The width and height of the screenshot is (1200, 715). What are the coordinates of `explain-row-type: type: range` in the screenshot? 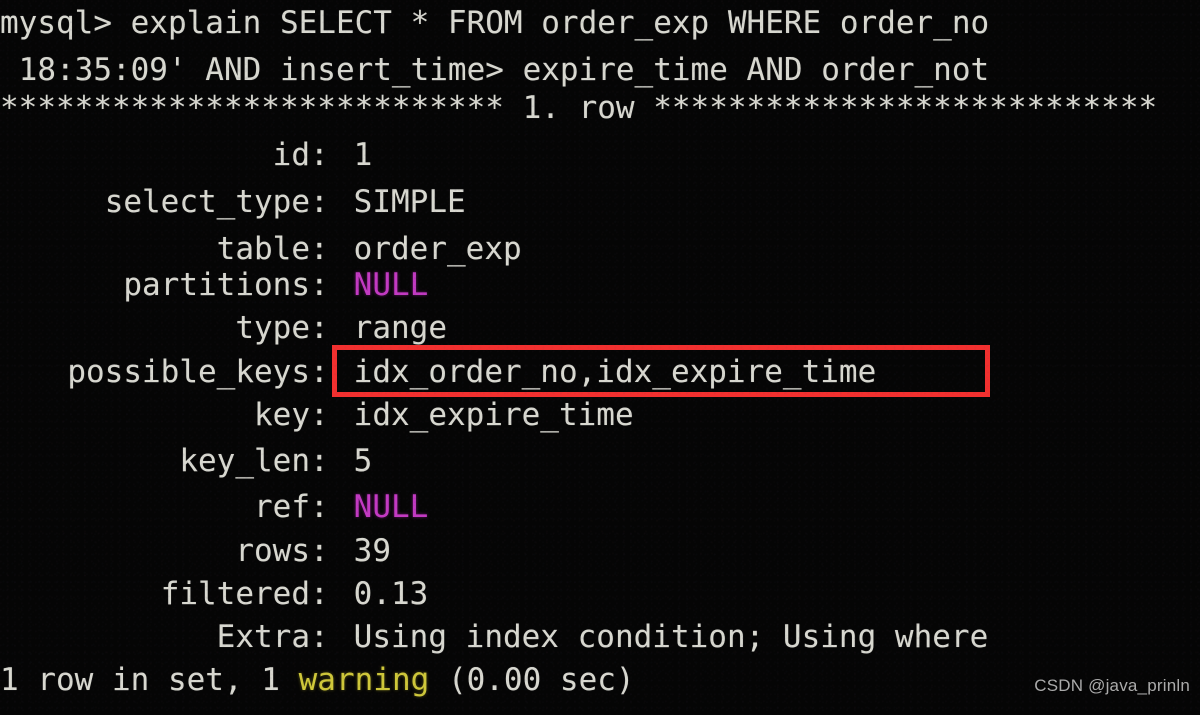 It's located at (223, 328).